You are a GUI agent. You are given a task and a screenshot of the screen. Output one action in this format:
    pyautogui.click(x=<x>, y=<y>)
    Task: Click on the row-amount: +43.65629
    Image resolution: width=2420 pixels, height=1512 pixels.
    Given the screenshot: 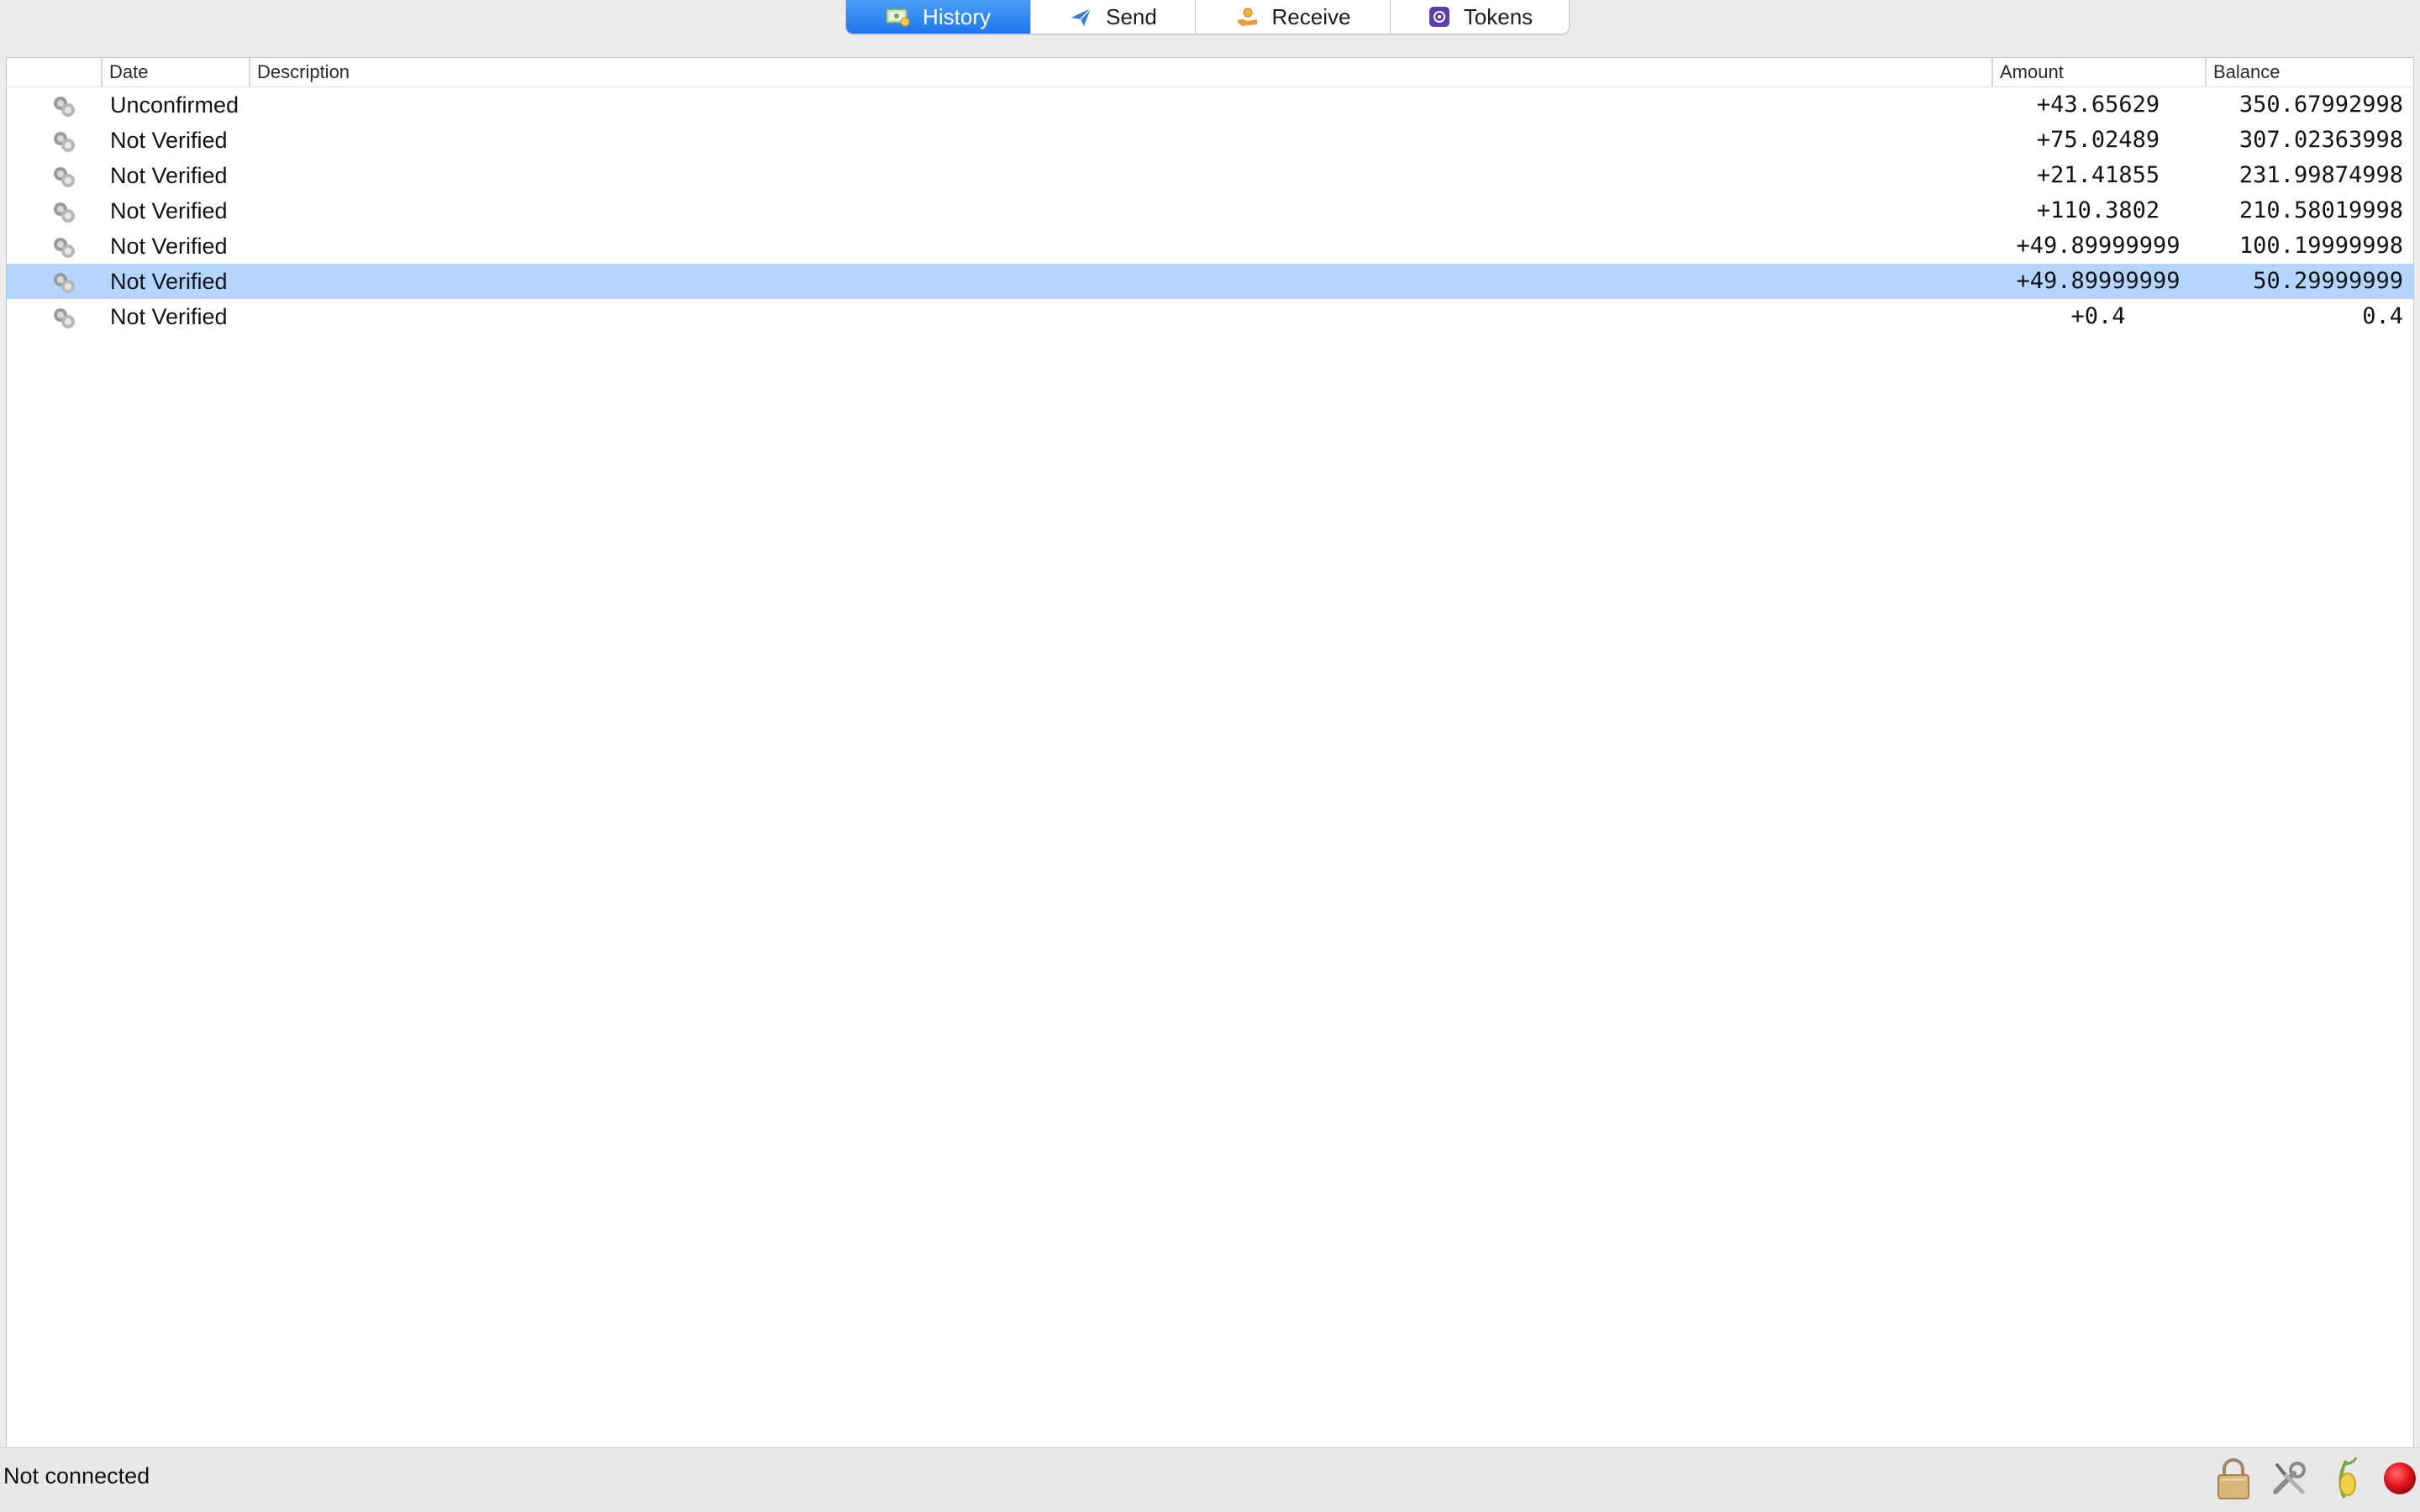 What is the action you would take?
    pyautogui.click(x=2098, y=105)
    